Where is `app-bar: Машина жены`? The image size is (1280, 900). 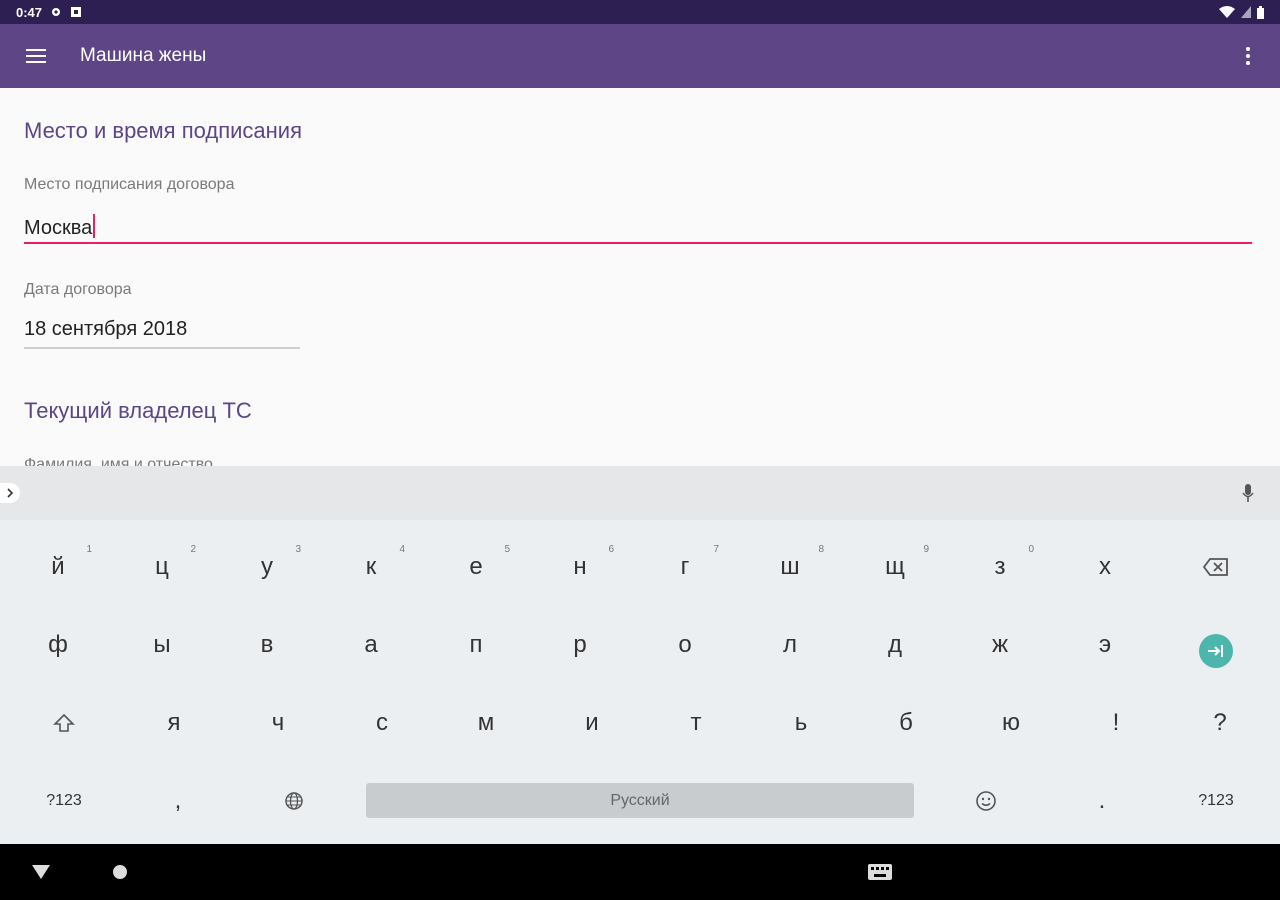 app-bar: Машина жены is located at coordinates (640, 56).